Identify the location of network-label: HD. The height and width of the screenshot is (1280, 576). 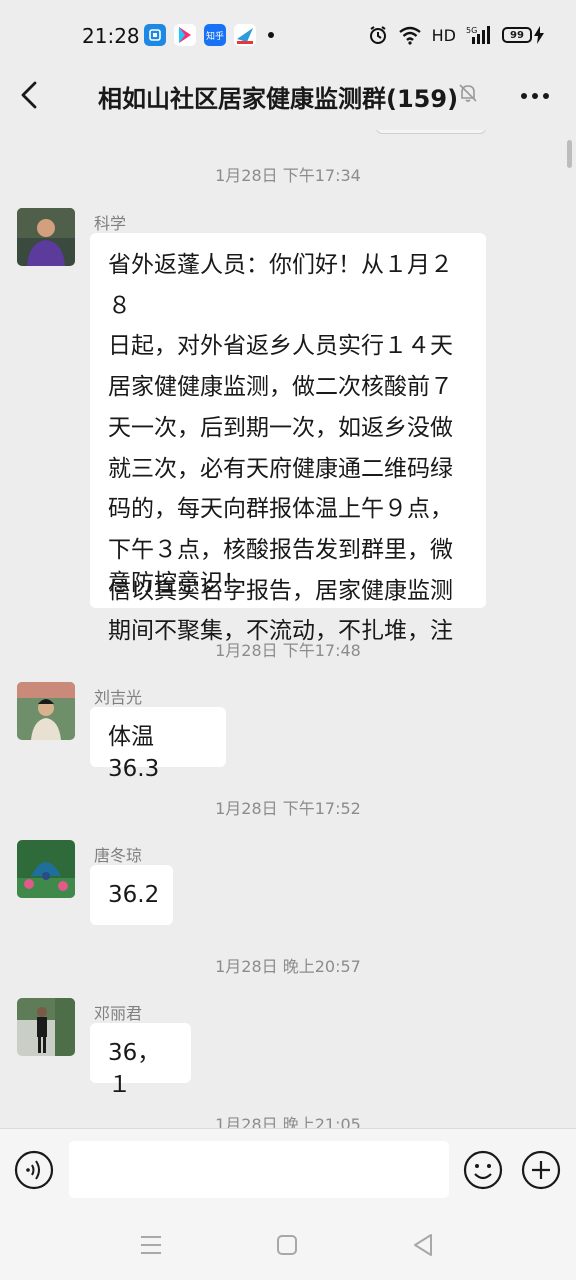
(443, 35).